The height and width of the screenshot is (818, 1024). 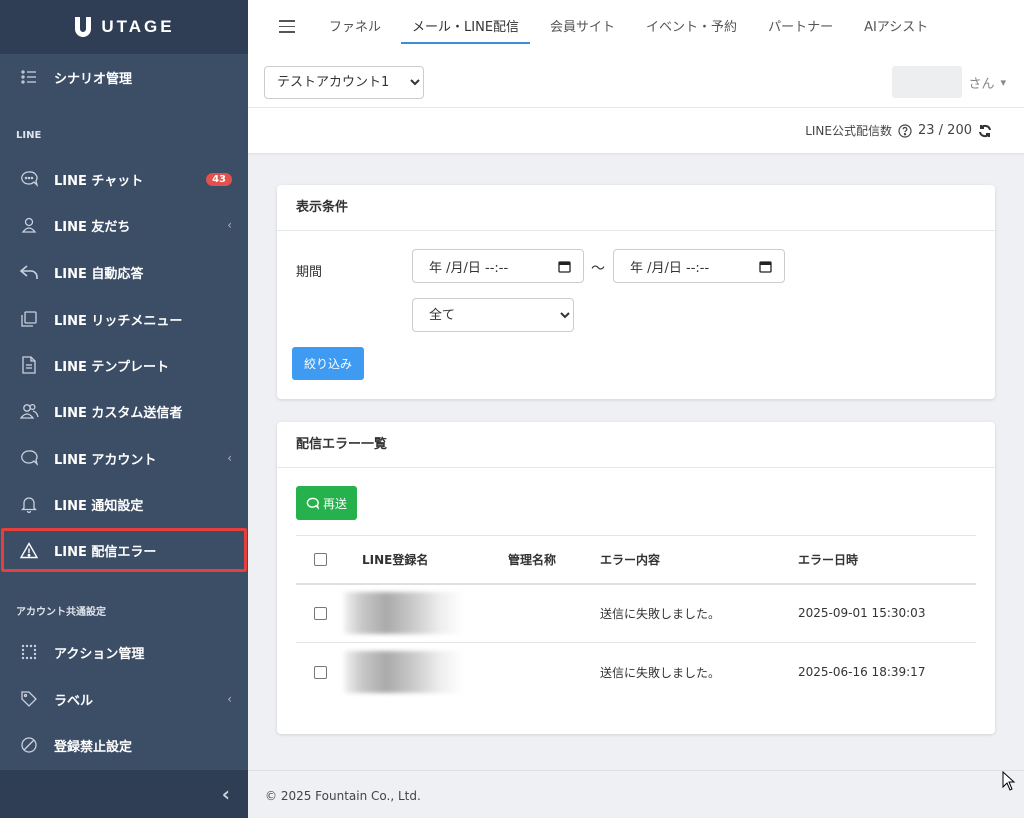 I want to click on date-to-input: 年 /月/日 --:--, so click(x=699, y=266).